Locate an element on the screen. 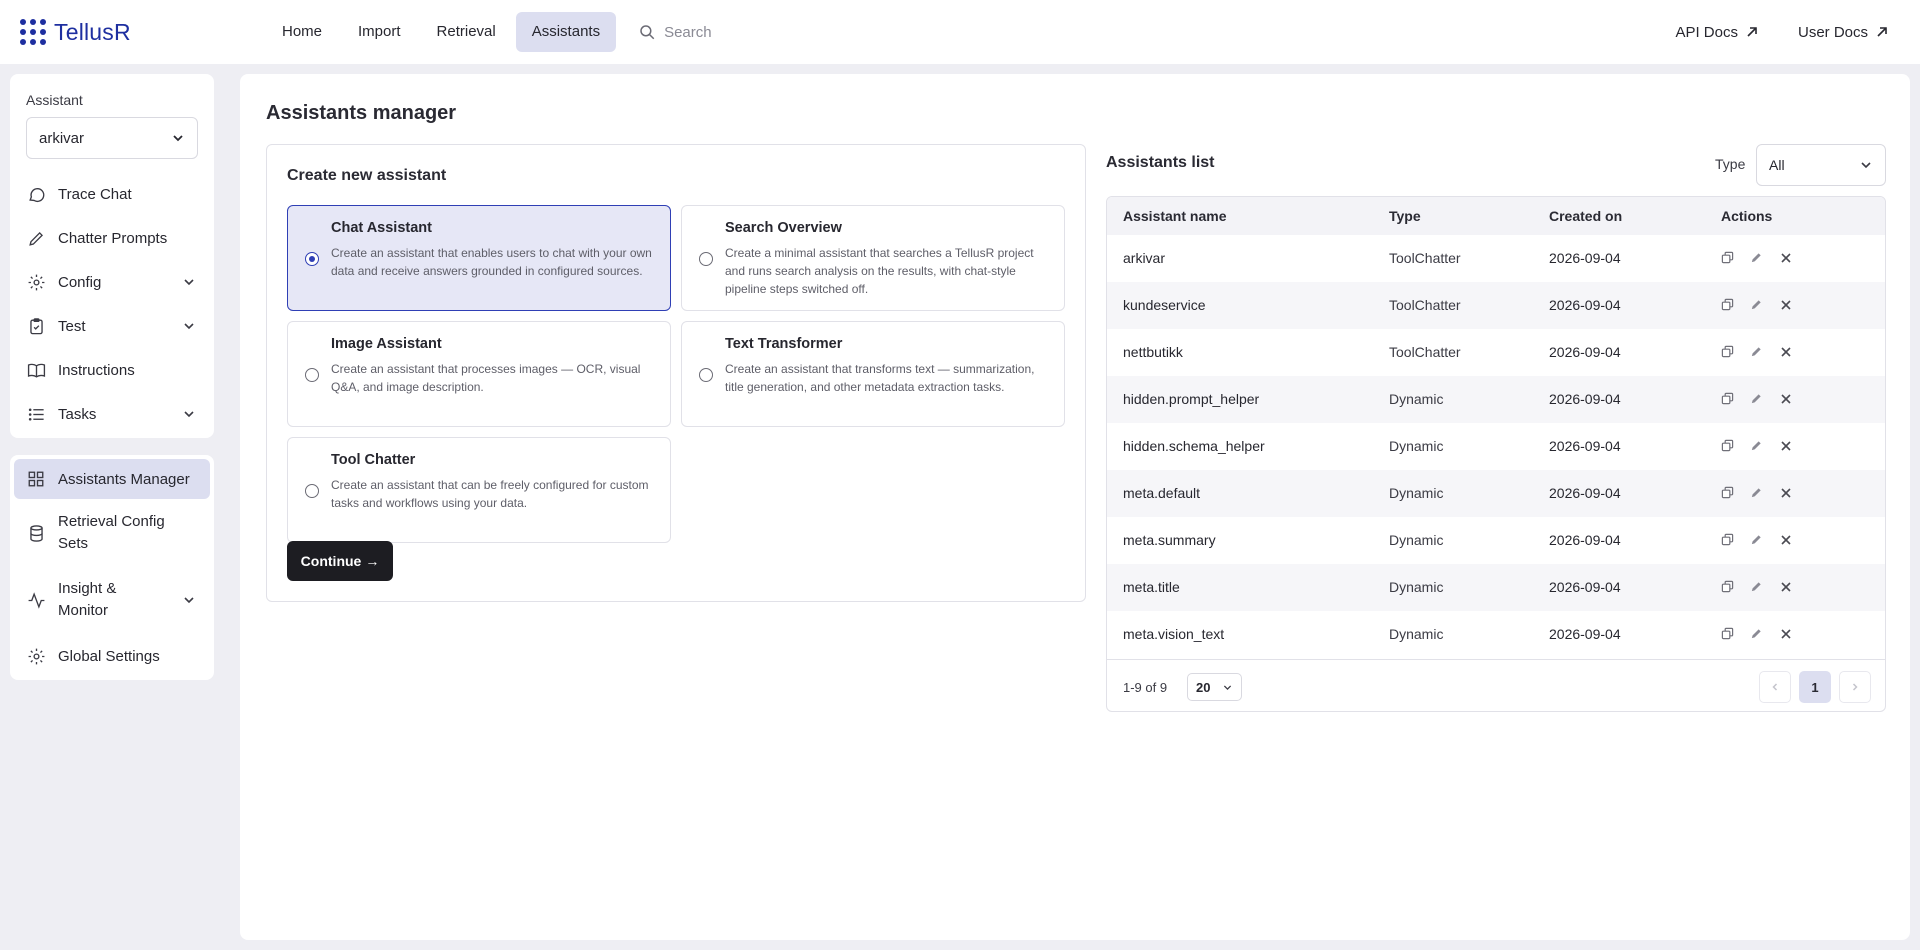 The image size is (1920, 950). assistant-name-cell: nettbutikk is located at coordinates (1153, 352).